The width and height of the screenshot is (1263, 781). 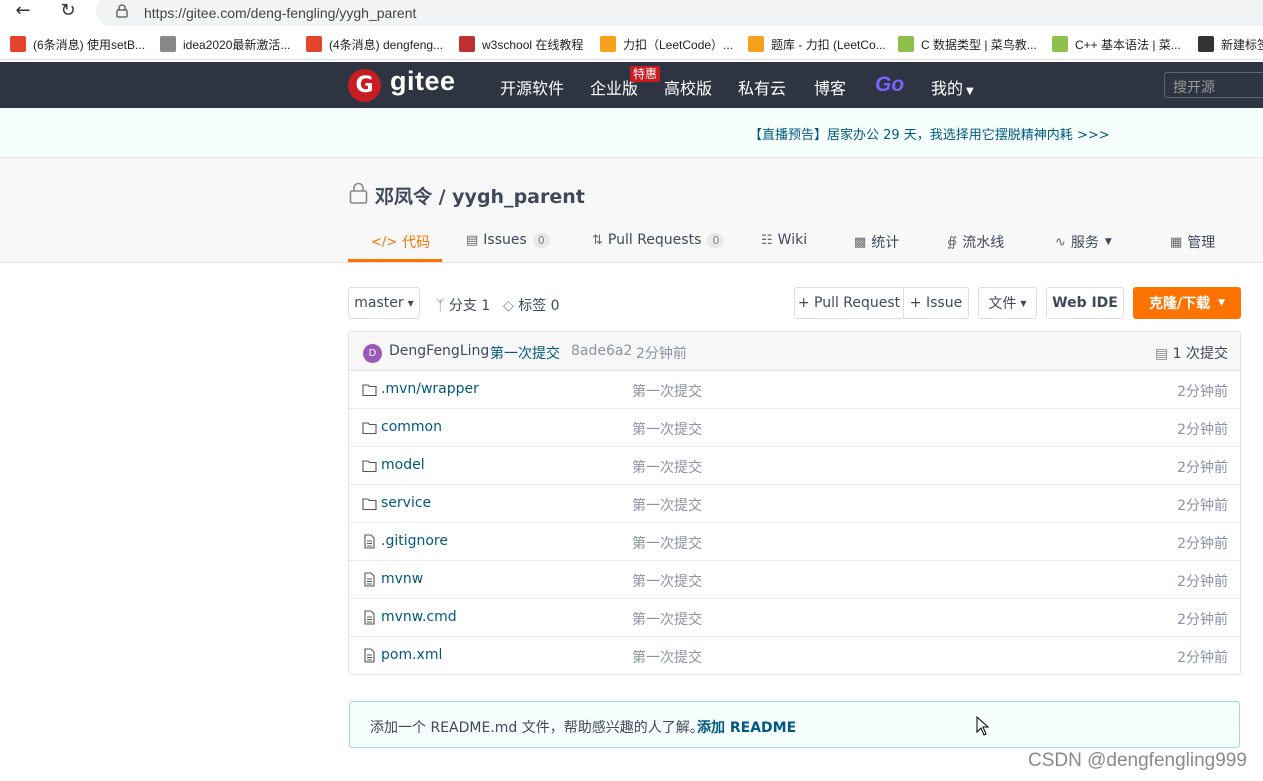 What do you see at coordinates (688, 87) in the screenshot?
I see `nav-education: 高校版` at bounding box center [688, 87].